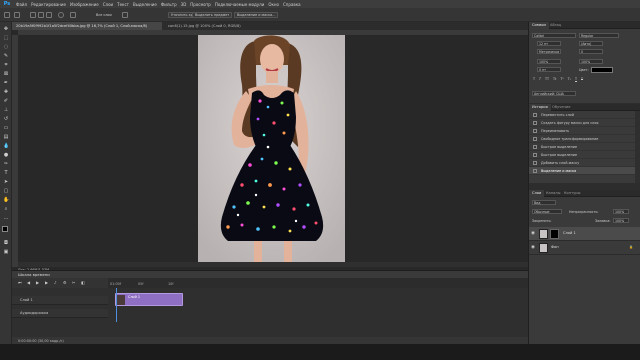 The image size is (640, 360). What do you see at coordinates (33, 15) in the screenshot?
I see `new-selection-icon` at bounding box center [33, 15].